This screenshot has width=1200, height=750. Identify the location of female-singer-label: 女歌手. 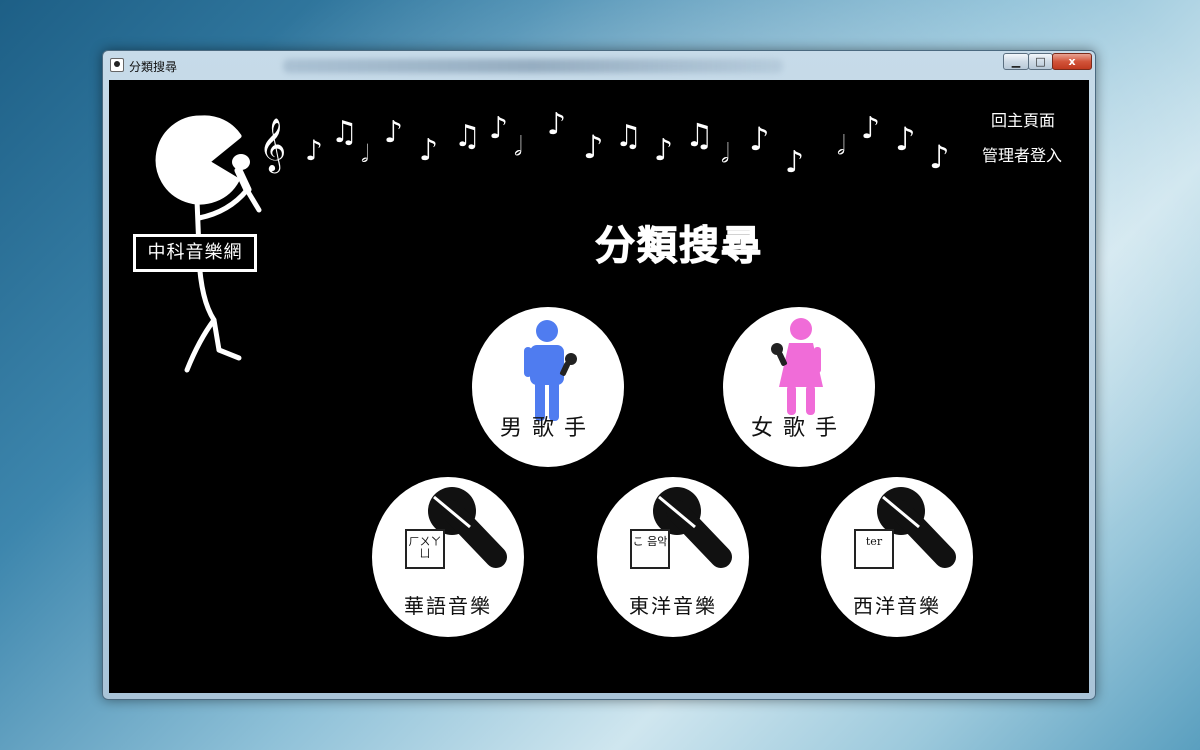
(798, 428).